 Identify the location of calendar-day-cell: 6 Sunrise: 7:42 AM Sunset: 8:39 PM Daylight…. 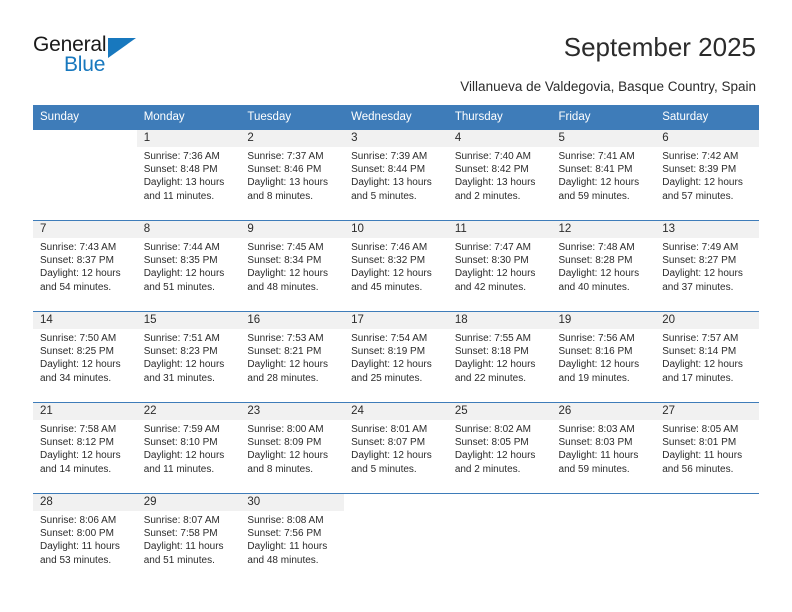
(707, 175).